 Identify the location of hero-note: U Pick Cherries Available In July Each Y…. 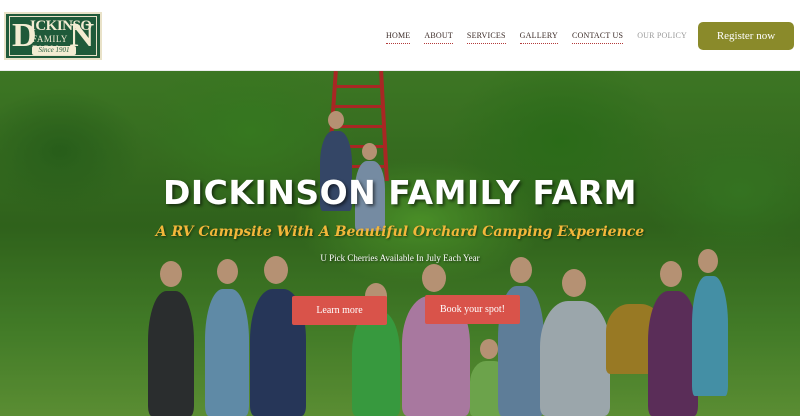
(400, 258).